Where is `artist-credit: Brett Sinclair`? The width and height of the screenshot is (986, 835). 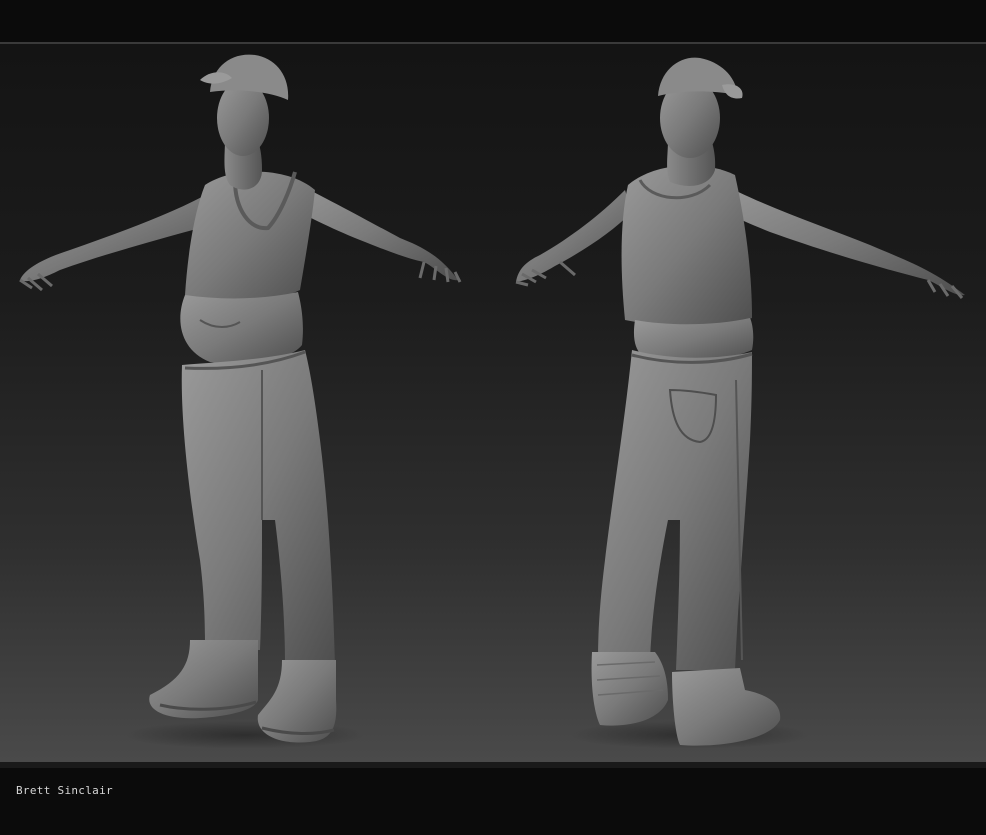 artist-credit: Brett Sinclair is located at coordinates (64, 790).